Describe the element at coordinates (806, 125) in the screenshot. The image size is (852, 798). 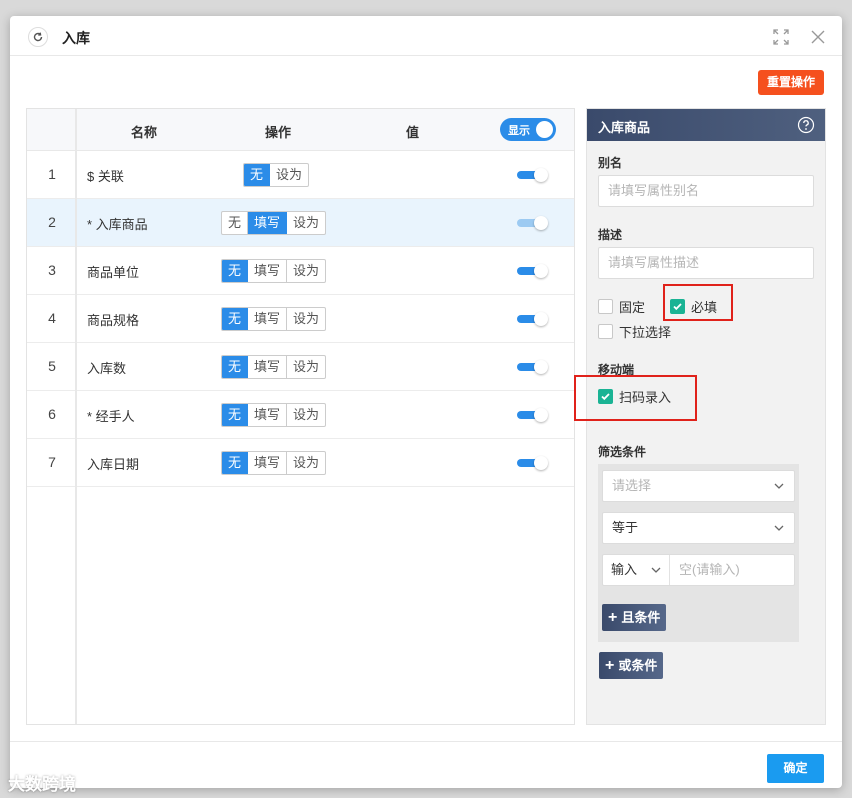
I see `help-icon` at that location.